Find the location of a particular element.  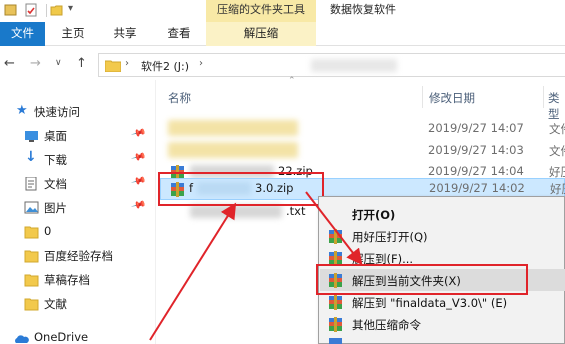

tab-view: 查看 is located at coordinates (179, 34).